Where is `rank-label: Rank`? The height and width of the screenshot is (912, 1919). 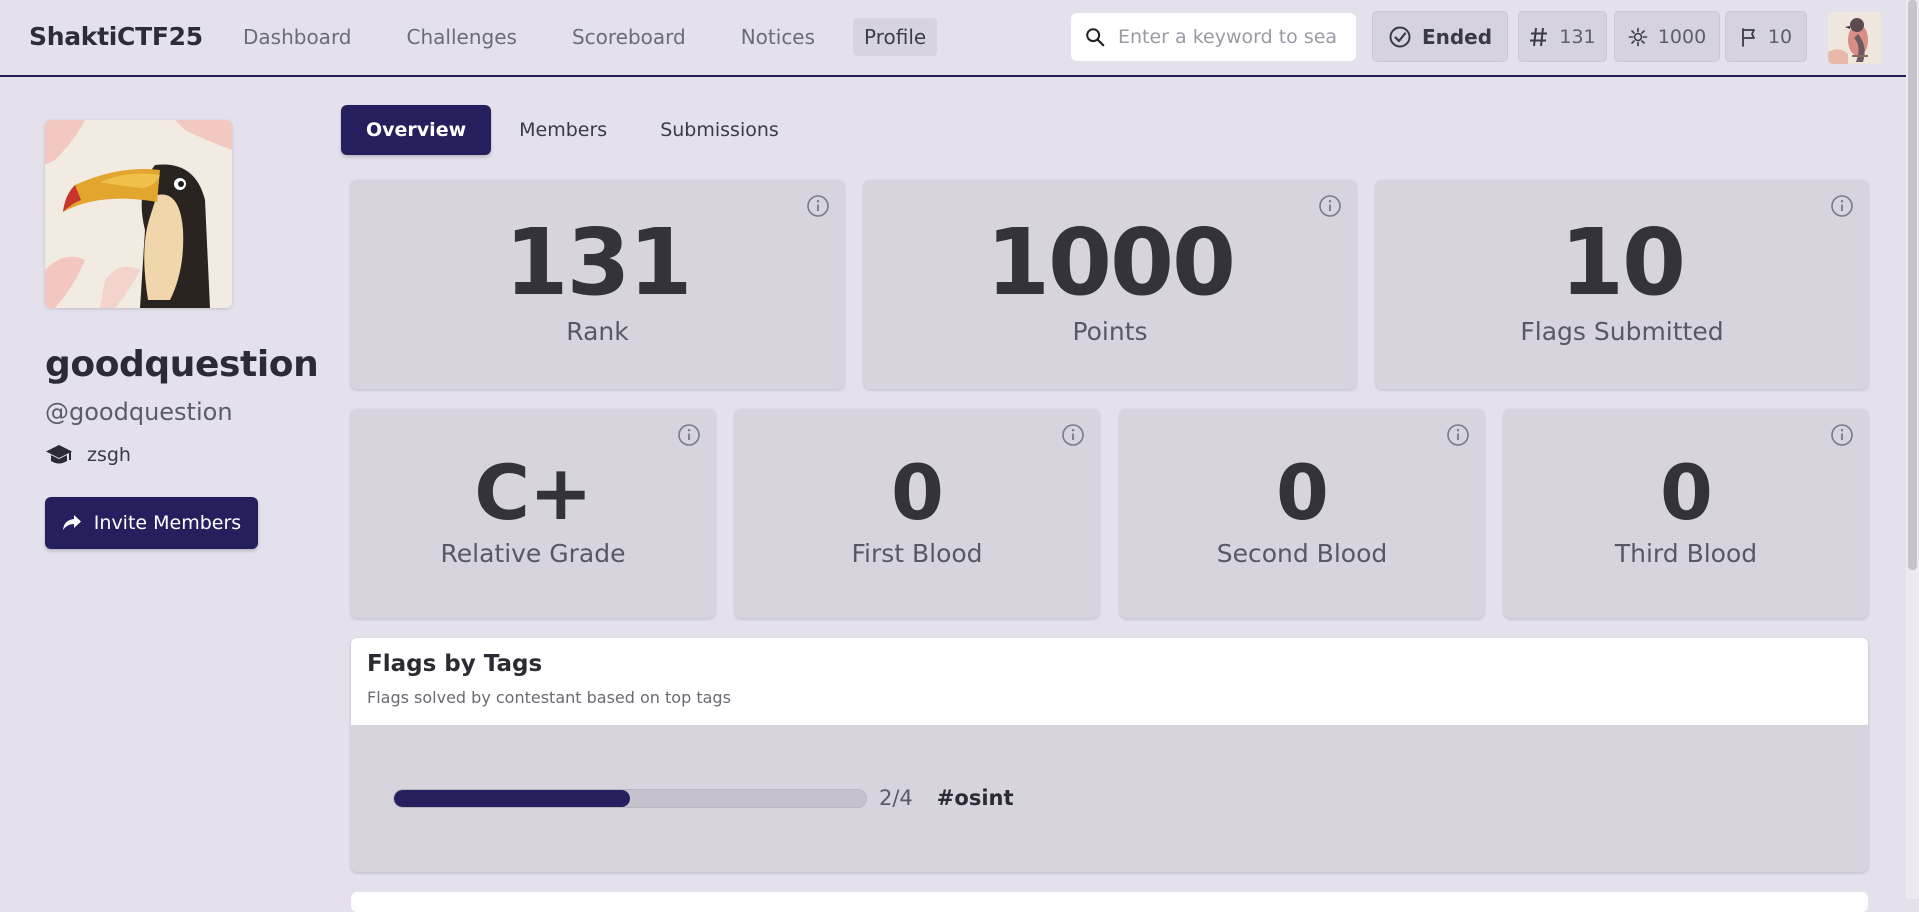
rank-label: Rank is located at coordinates (597, 331).